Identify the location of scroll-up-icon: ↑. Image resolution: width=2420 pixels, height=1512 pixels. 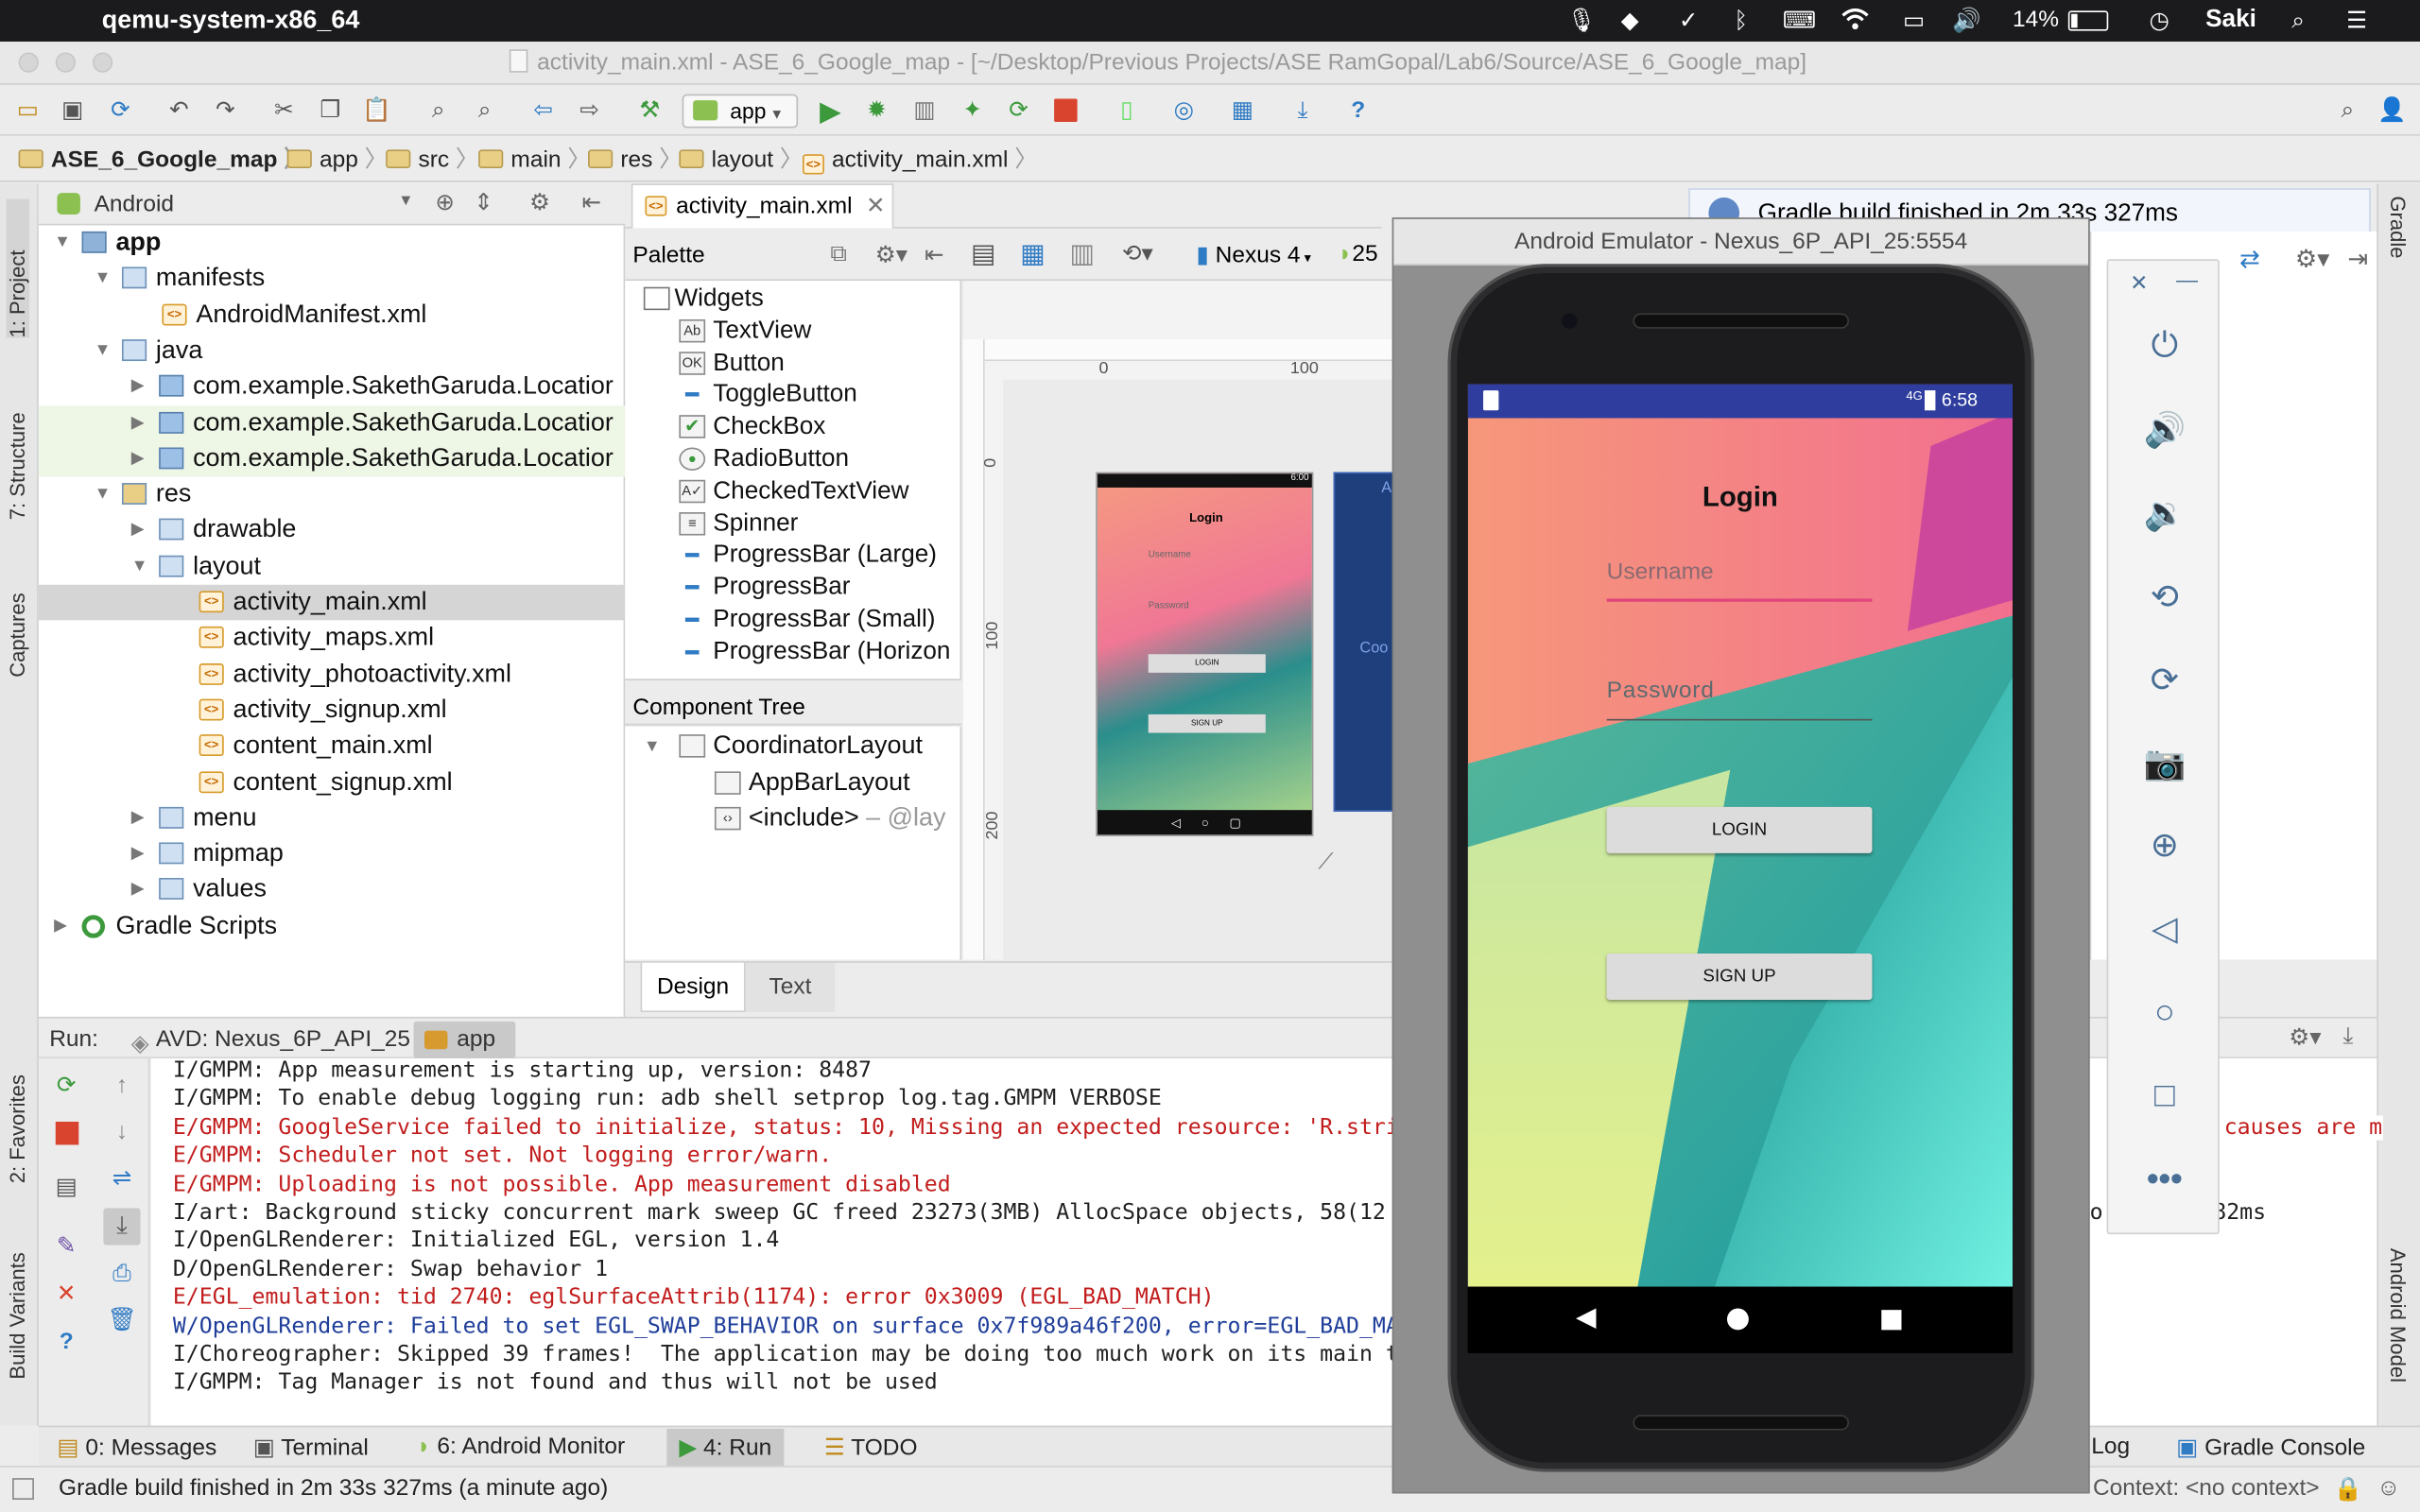
(123, 1086).